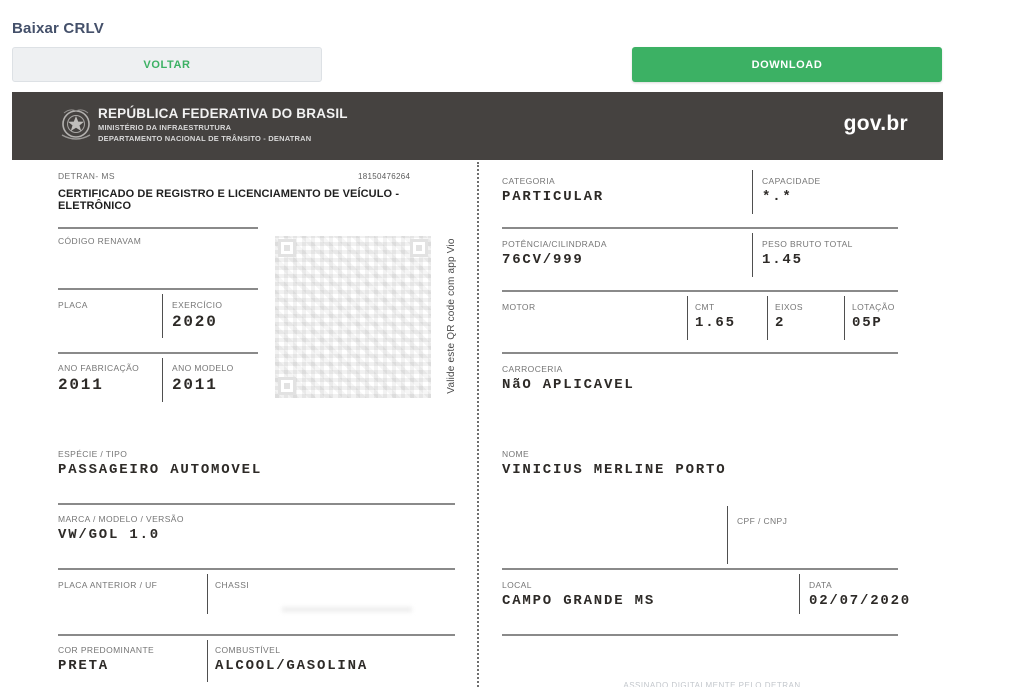  I want to click on field-placa-anterior-uf: PLACA ANTERIOR / UF, so click(107, 586).